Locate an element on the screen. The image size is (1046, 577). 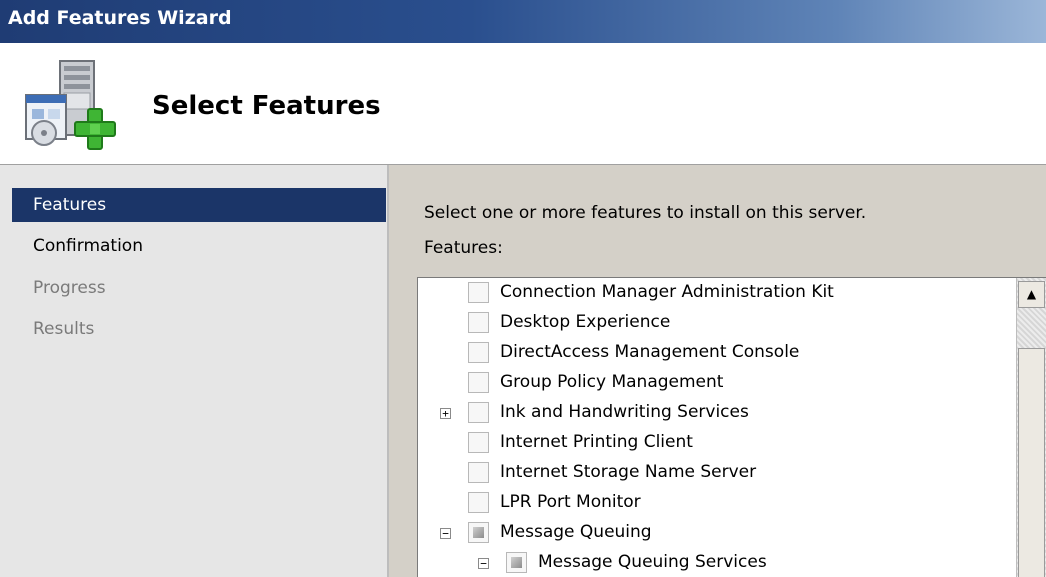
window-title: Add Features Wizard is located at coordinates (120, 18).